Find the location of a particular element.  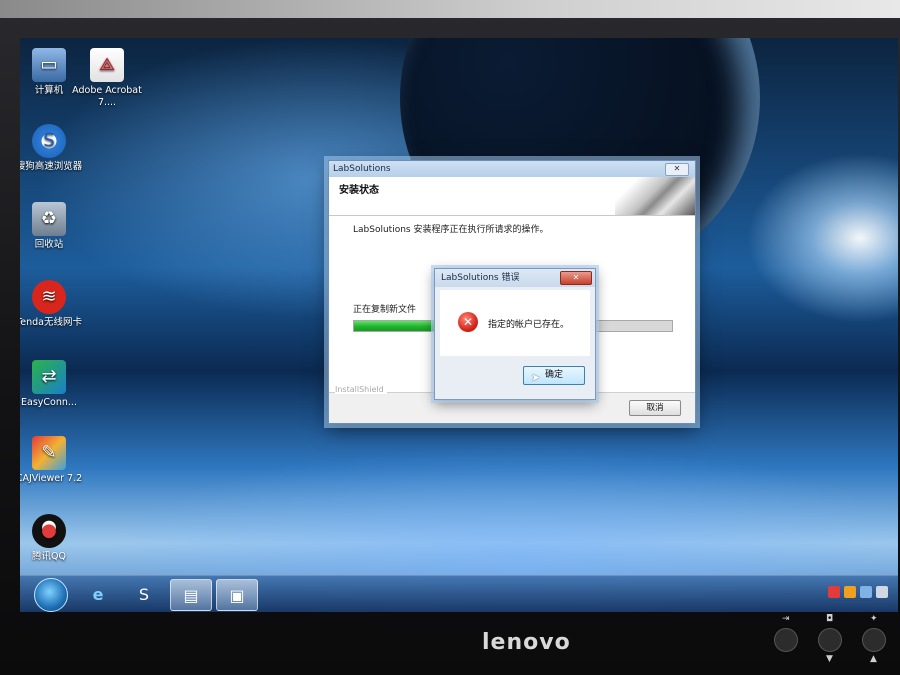

installer-heading: 安装状态 is located at coordinates (359, 190).